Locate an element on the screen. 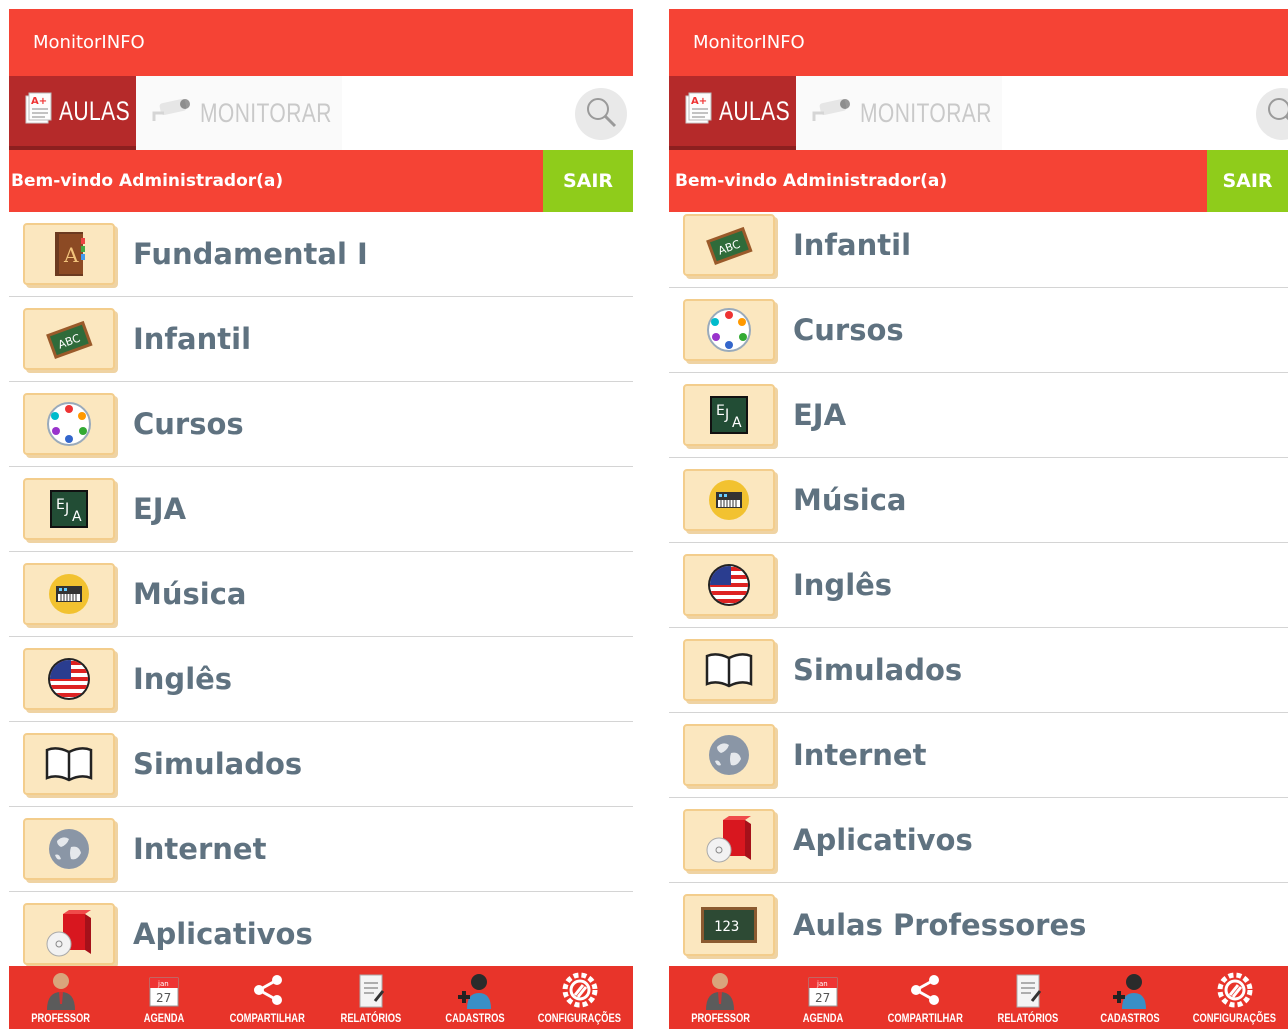  welcome-bar: Bem-vindo Administrador(a) SAIR is located at coordinates (321, 181).